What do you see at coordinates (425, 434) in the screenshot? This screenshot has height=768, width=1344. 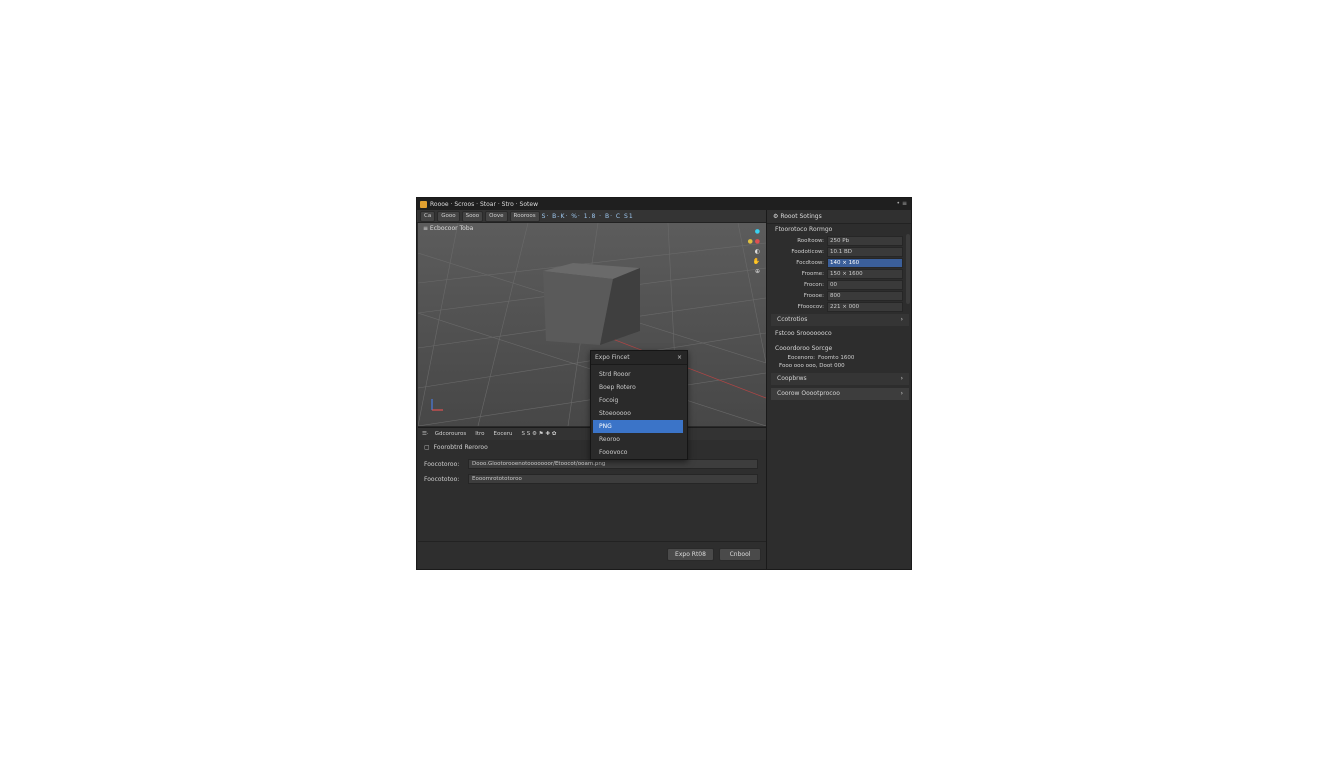 I see `panel-menu-icon: ☰·` at bounding box center [425, 434].